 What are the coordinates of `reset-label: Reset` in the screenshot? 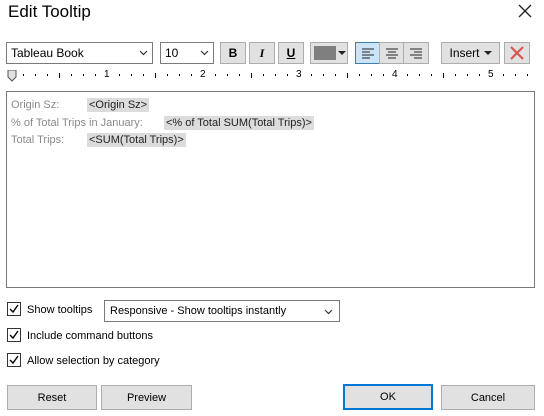 It's located at (52, 397).